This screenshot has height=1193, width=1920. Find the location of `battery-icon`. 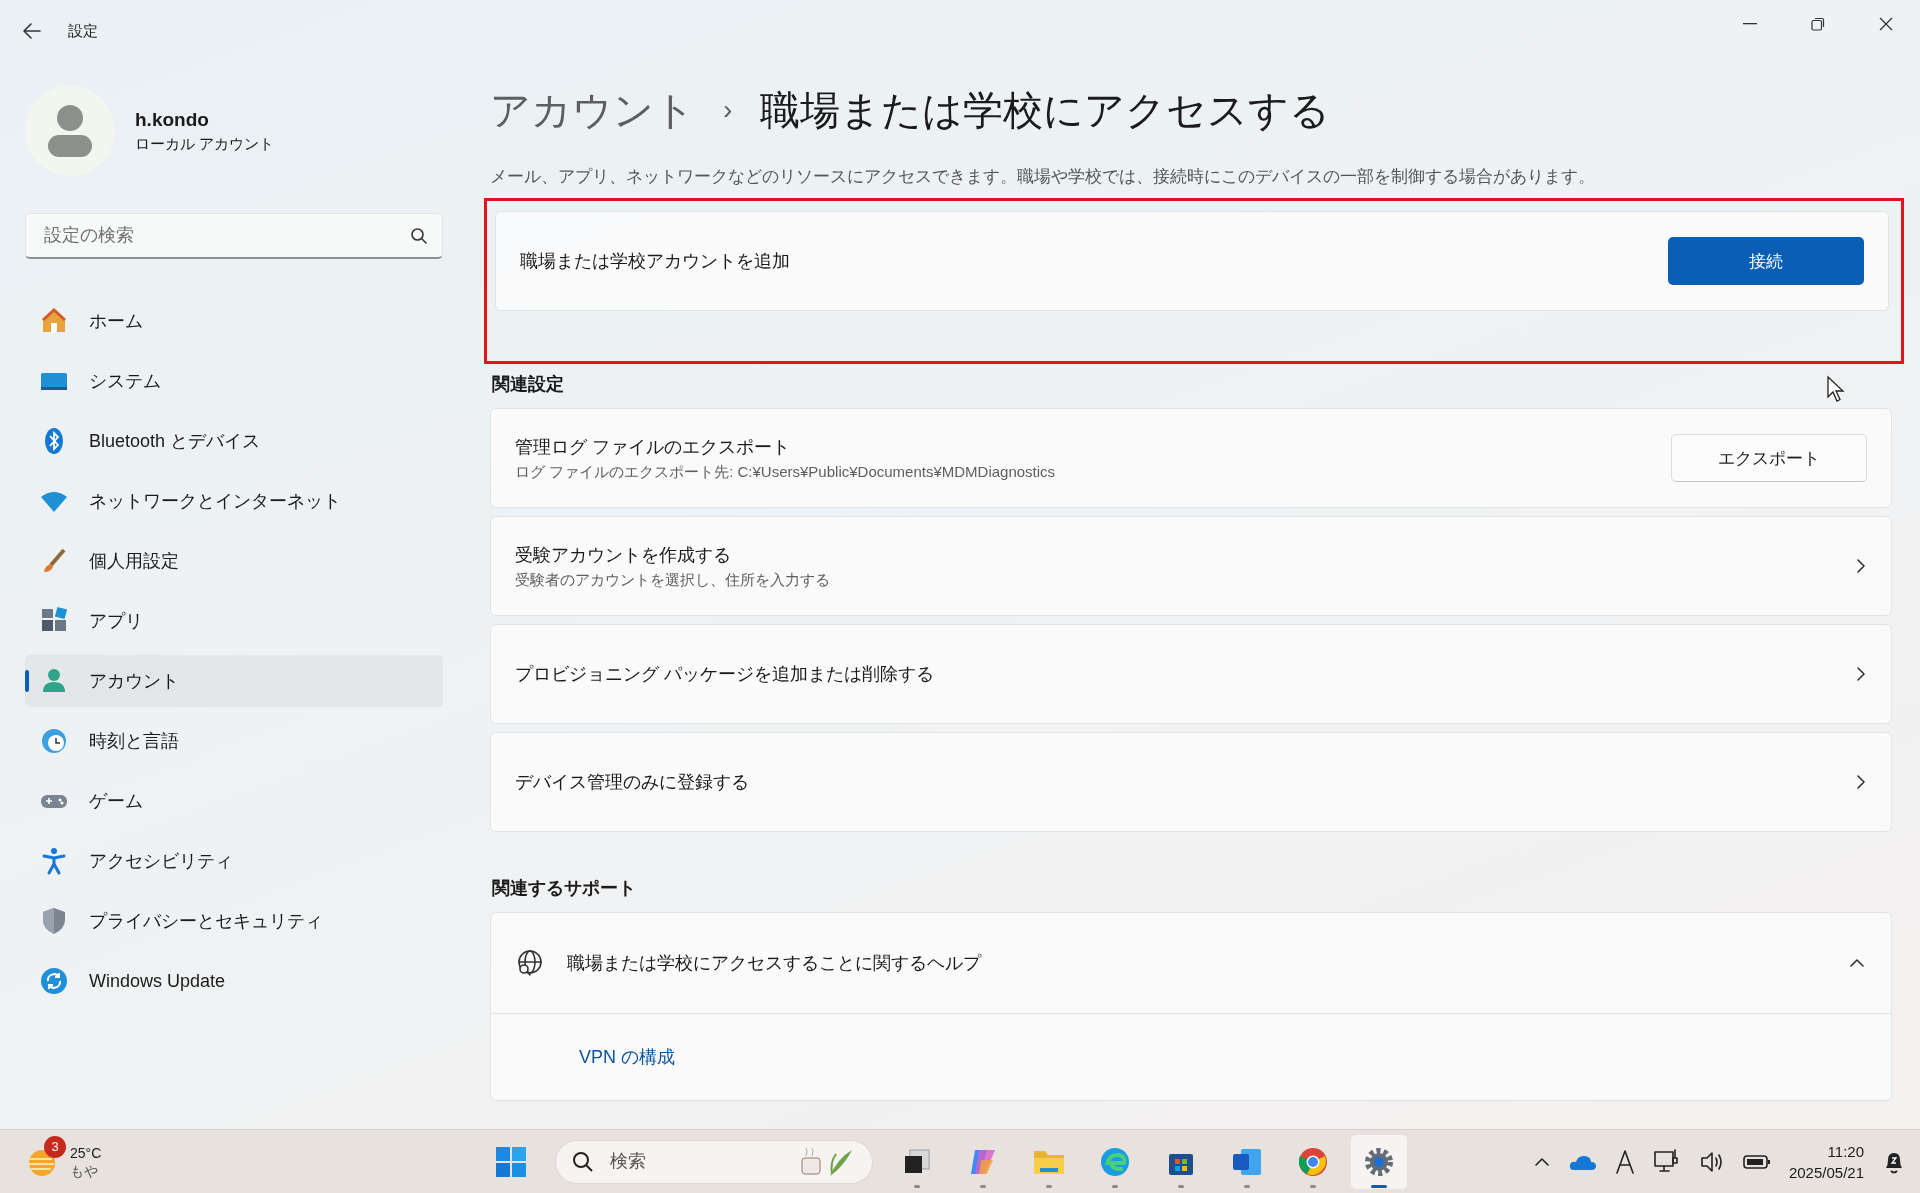

battery-icon is located at coordinates (1756, 1161).